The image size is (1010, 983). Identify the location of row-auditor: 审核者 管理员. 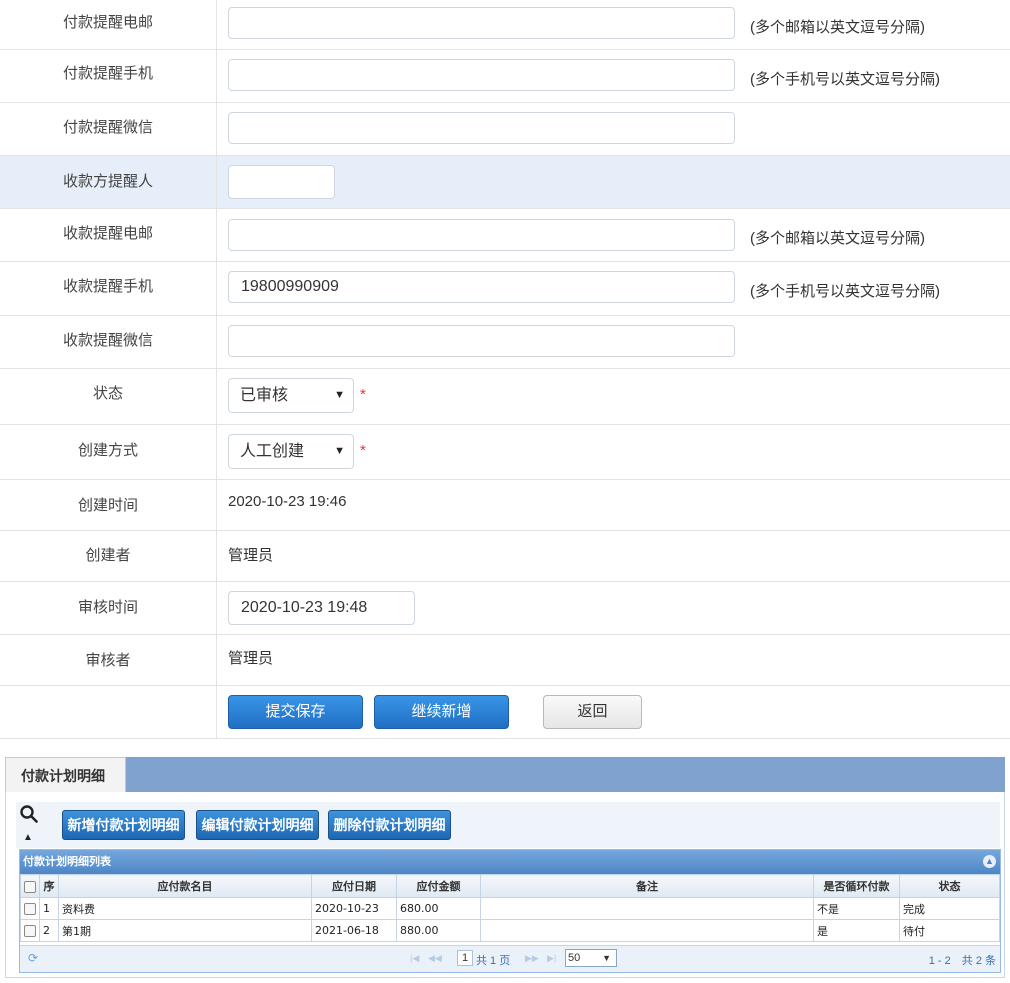
(505, 660).